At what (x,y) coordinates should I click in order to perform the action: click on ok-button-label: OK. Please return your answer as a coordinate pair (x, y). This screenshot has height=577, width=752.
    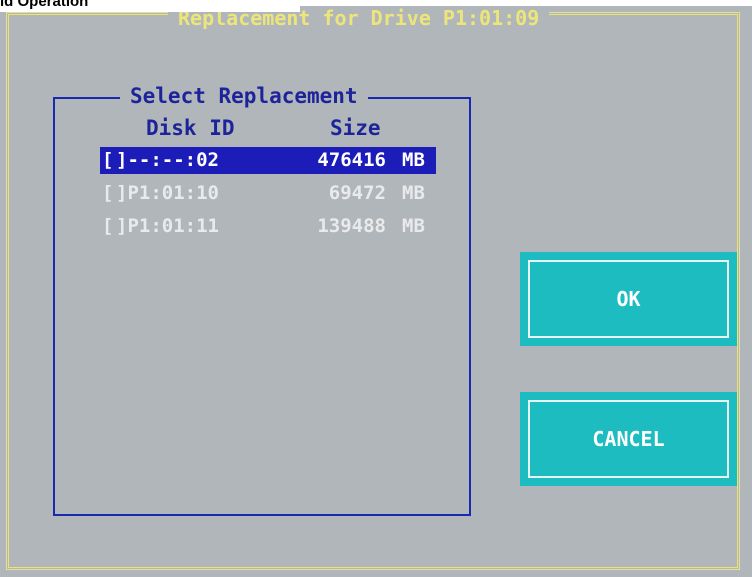
    Looking at the image, I should click on (628, 299).